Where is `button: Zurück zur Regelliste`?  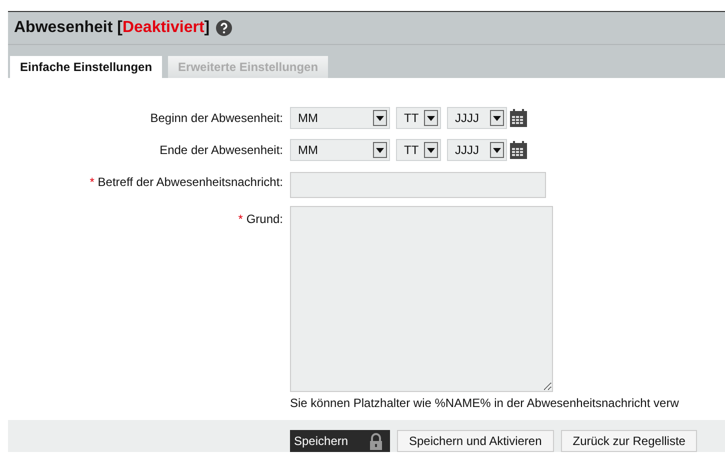 button: Zurück zur Regelliste is located at coordinates (629, 441).